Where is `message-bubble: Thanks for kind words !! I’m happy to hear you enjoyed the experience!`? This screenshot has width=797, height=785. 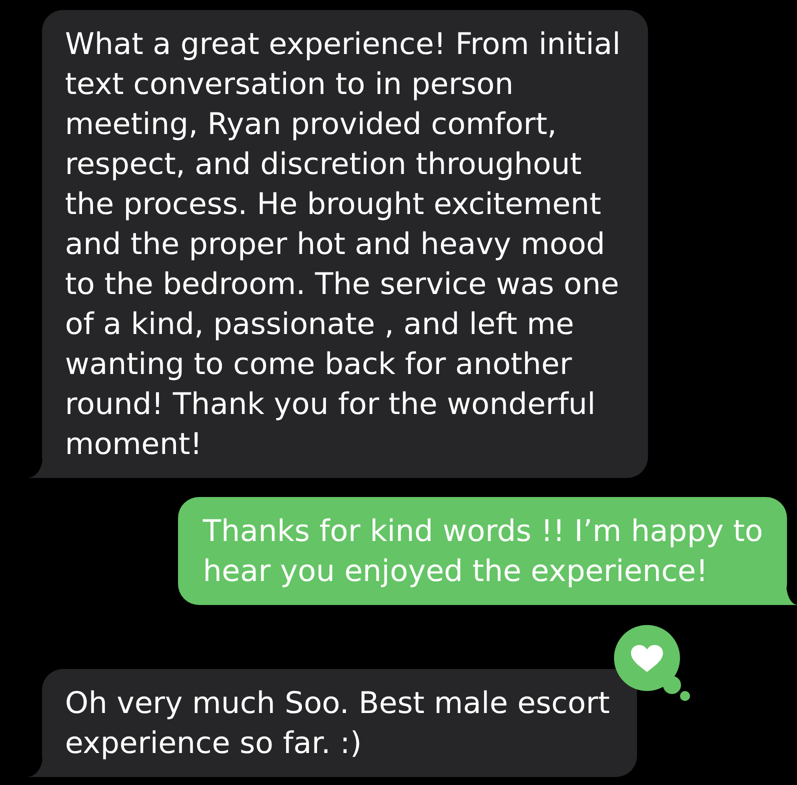
message-bubble: Thanks for kind words !! I’m happy to hear you enjoyed the experience! is located at coordinates (487, 551).